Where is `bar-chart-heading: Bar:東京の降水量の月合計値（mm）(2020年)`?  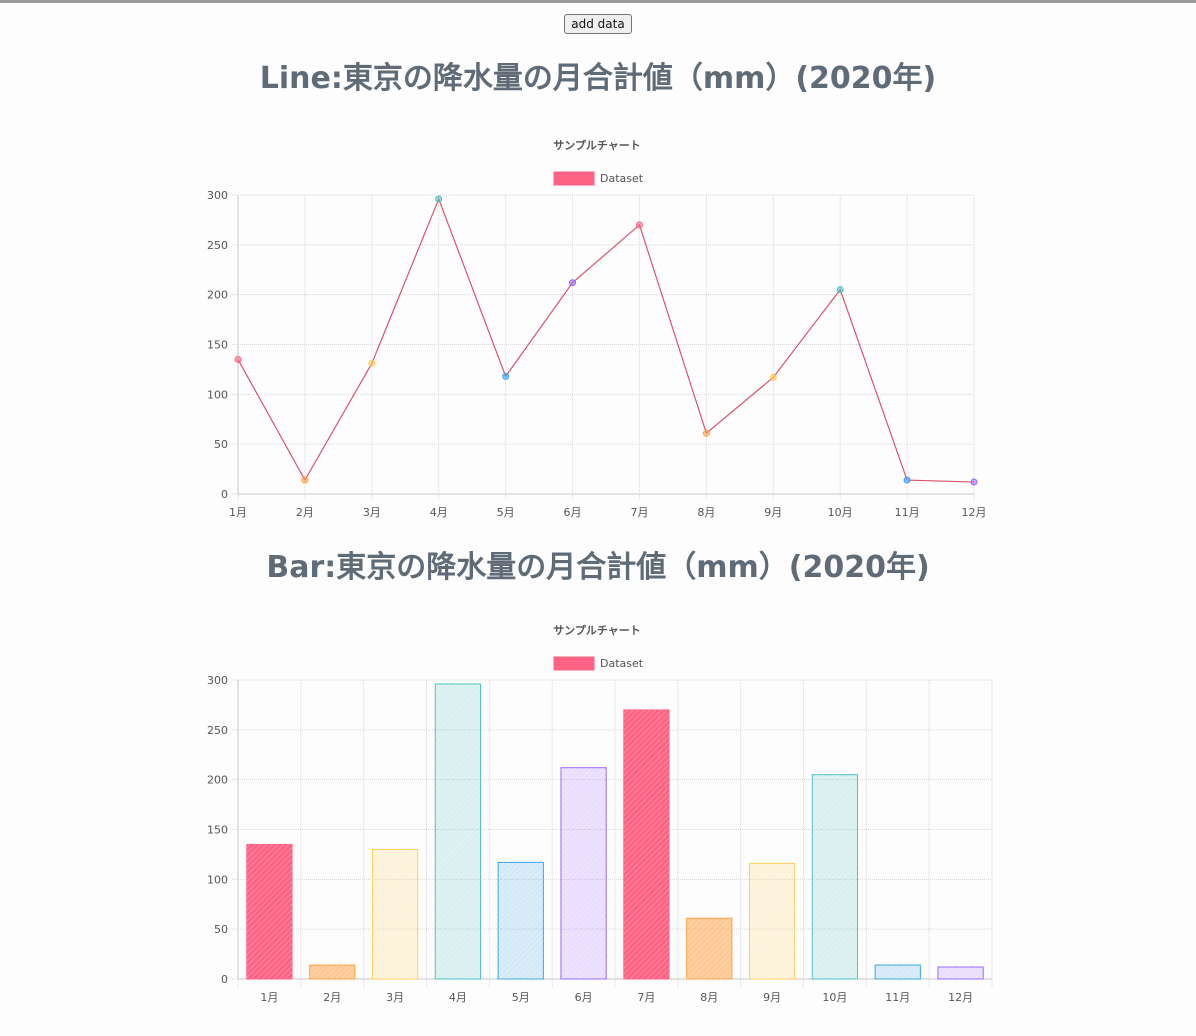 bar-chart-heading: Bar:東京の降水量の月合計値（mm）(2020年) is located at coordinates (598, 567).